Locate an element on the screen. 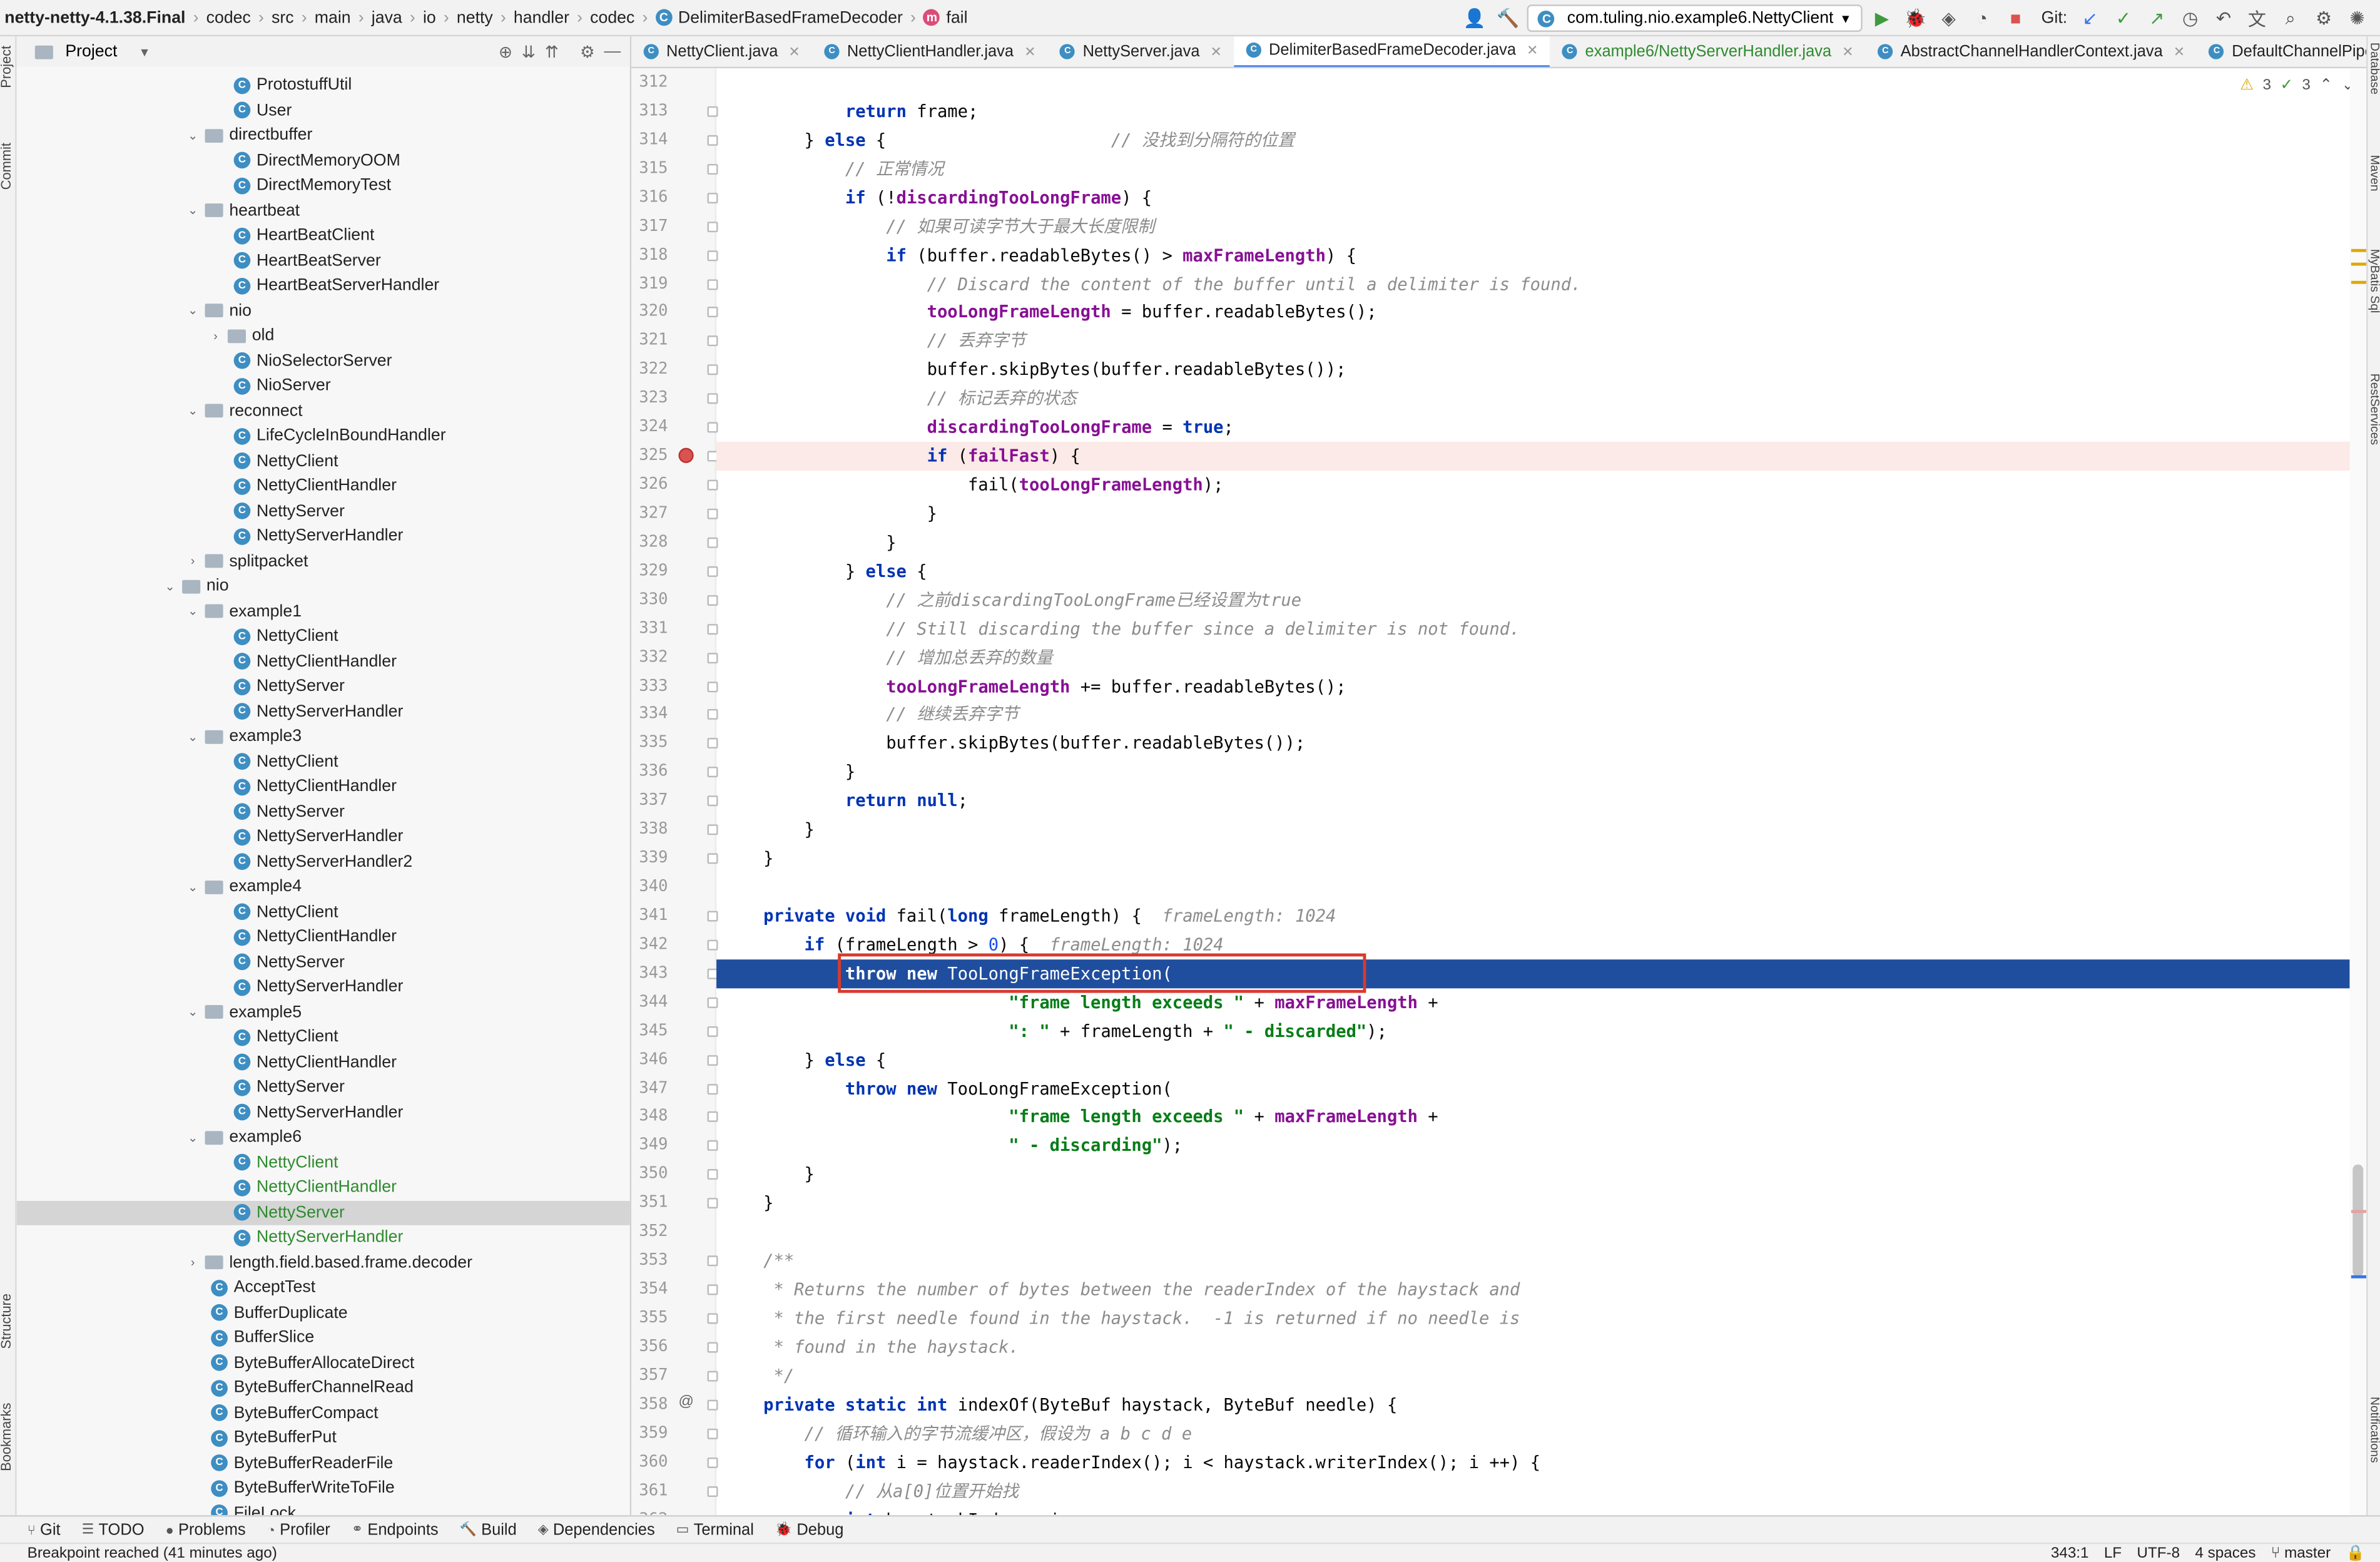 Image resolution: width=2380 pixels, height=1562 pixels. code-line: // 如果可读字节大于最大长度限制 is located at coordinates (1541, 226).